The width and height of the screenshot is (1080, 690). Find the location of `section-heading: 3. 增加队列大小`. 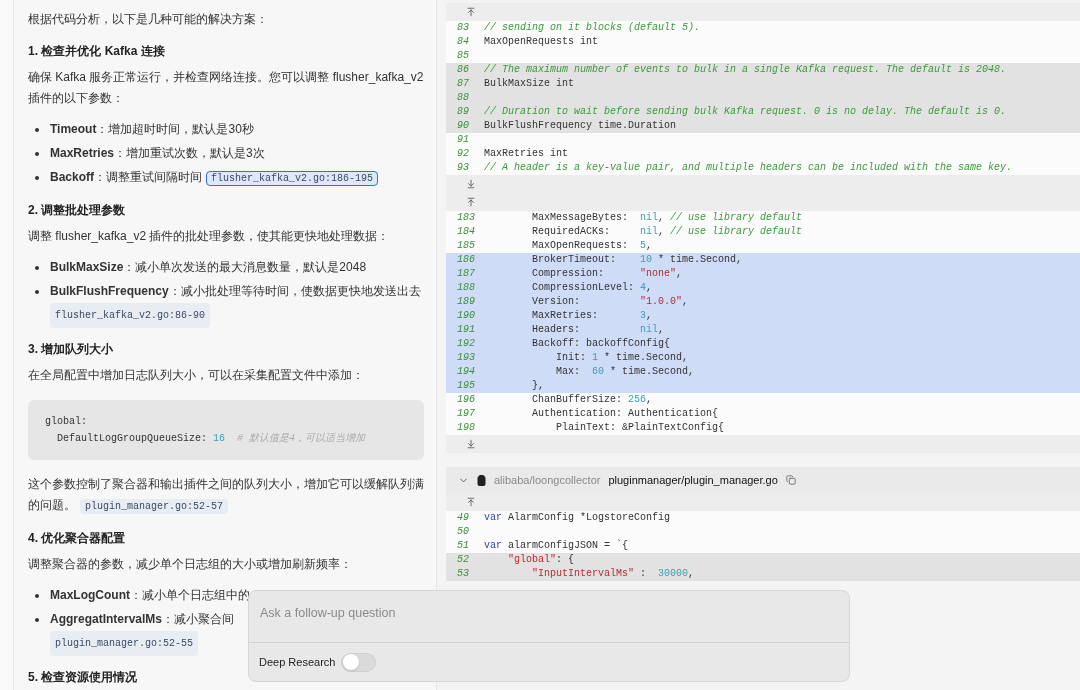

section-heading: 3. 增加队列大小 is located at coordinates (71, 349).